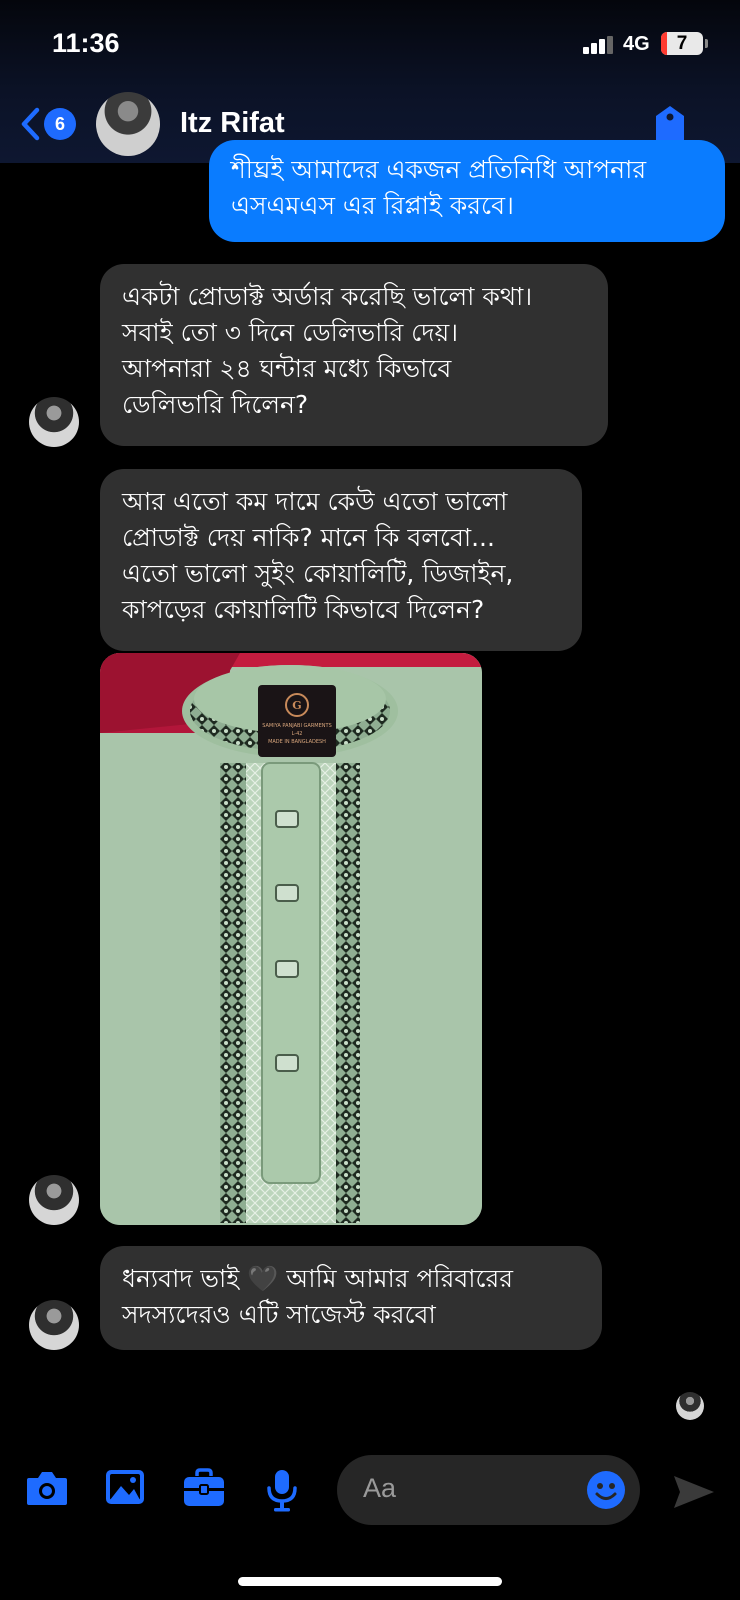 This screenshot has height=1600, width=740. I want to click on message-line: সবাই তো ৩ দিনে ডেলিভারি দেয়।, so click(290, 332).